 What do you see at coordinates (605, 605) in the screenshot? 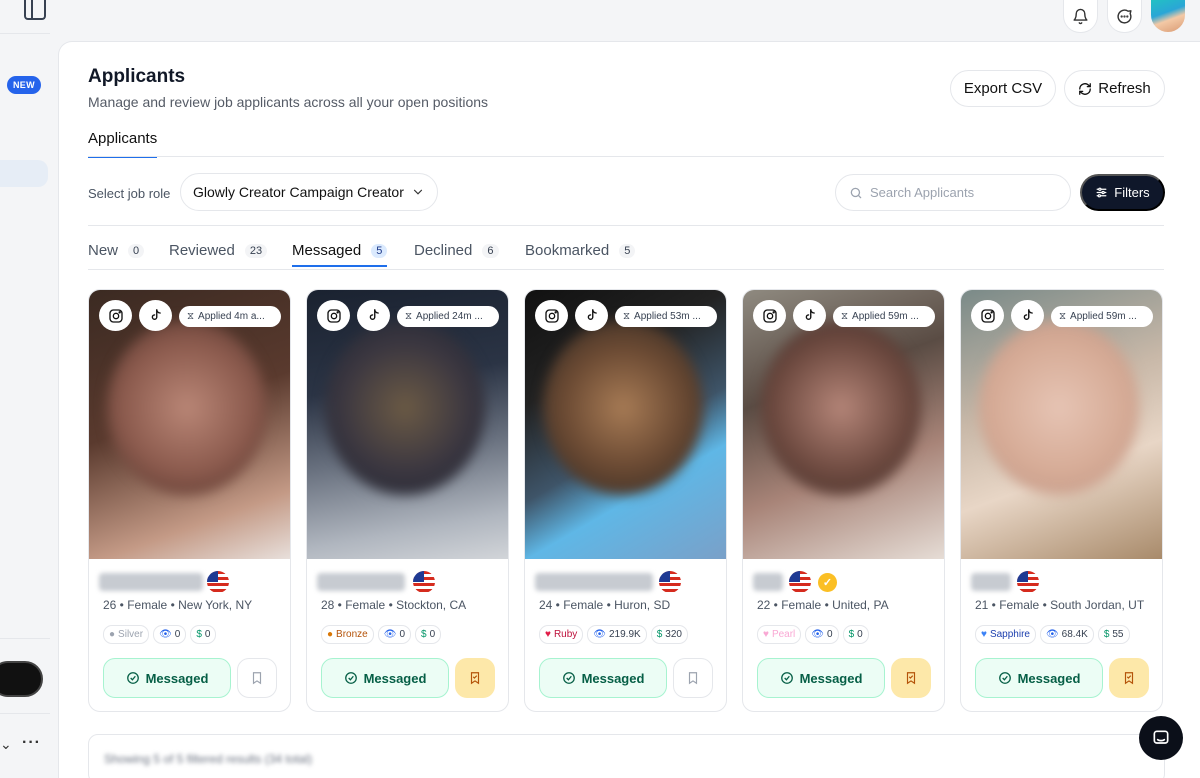
I see `applicant-meta: 24 • Female • Huron, SD` at bounding box center [605, 605].